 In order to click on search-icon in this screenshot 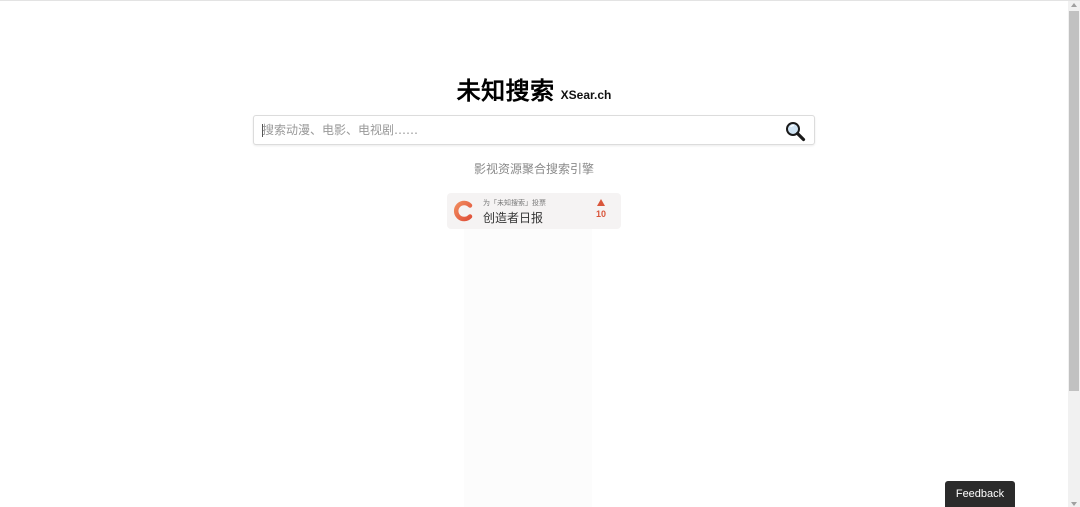, I will do `click(796, 132)`.